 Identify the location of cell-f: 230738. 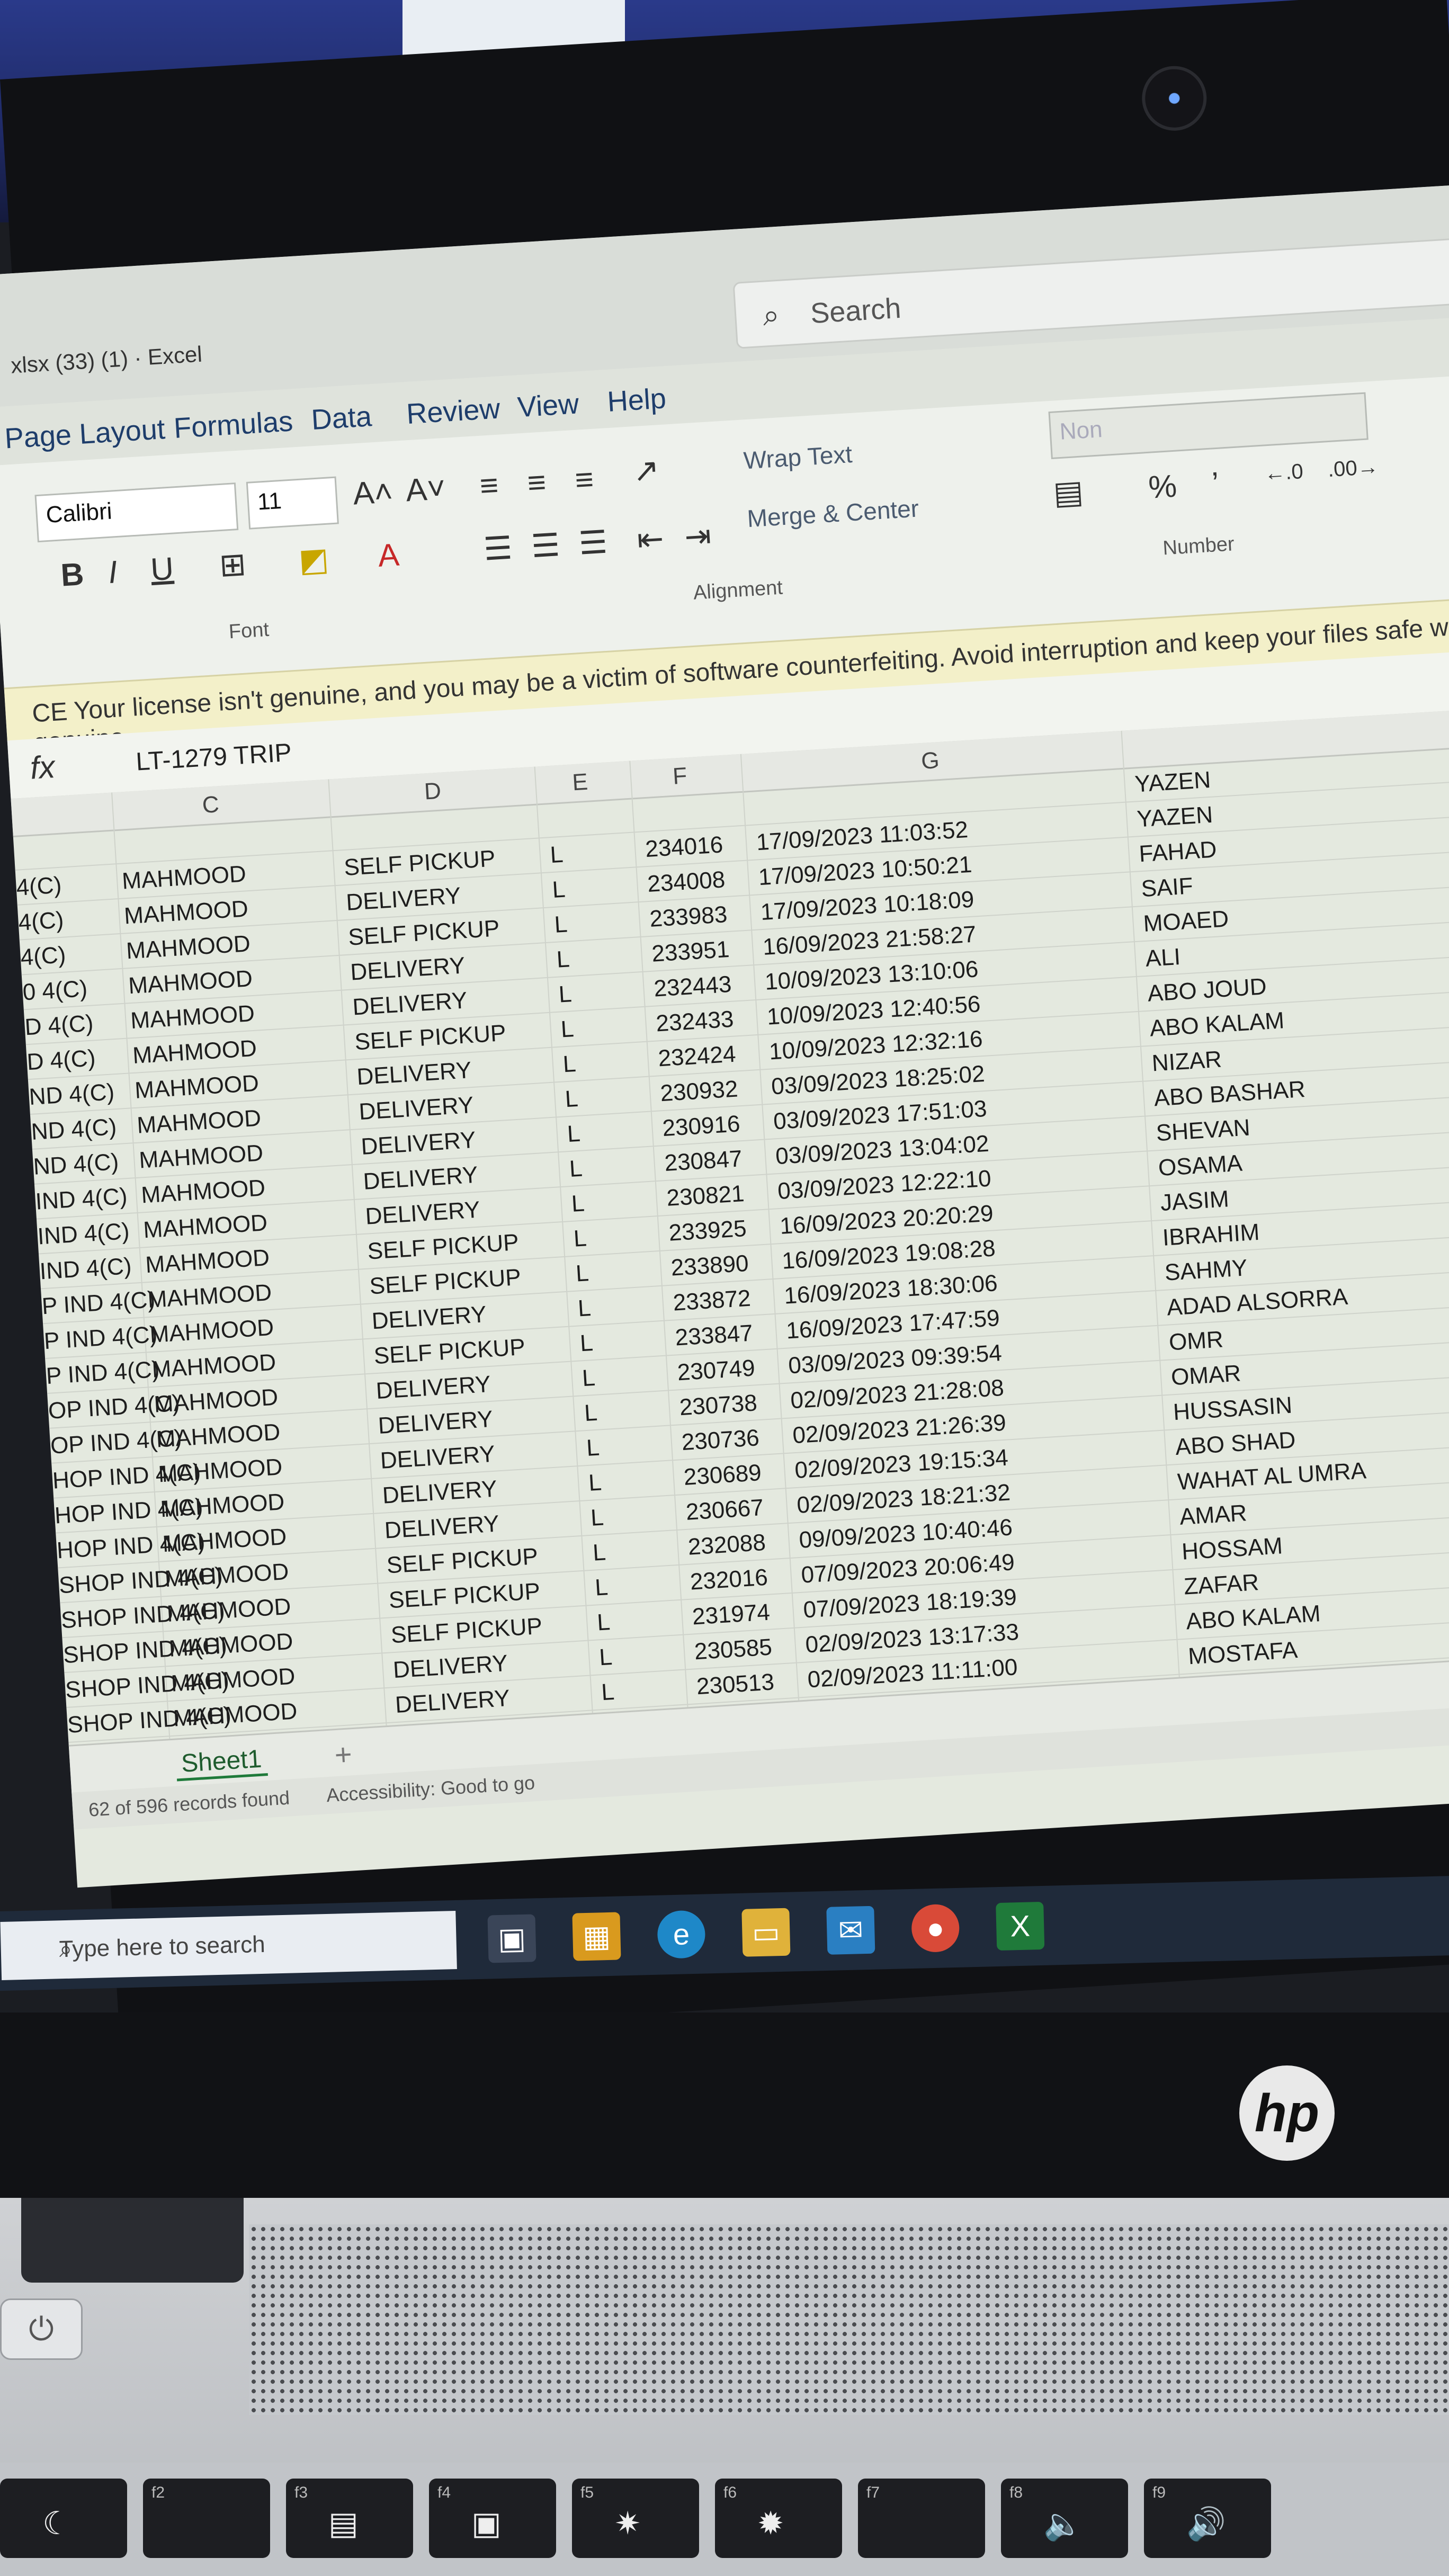
(718, 1405).